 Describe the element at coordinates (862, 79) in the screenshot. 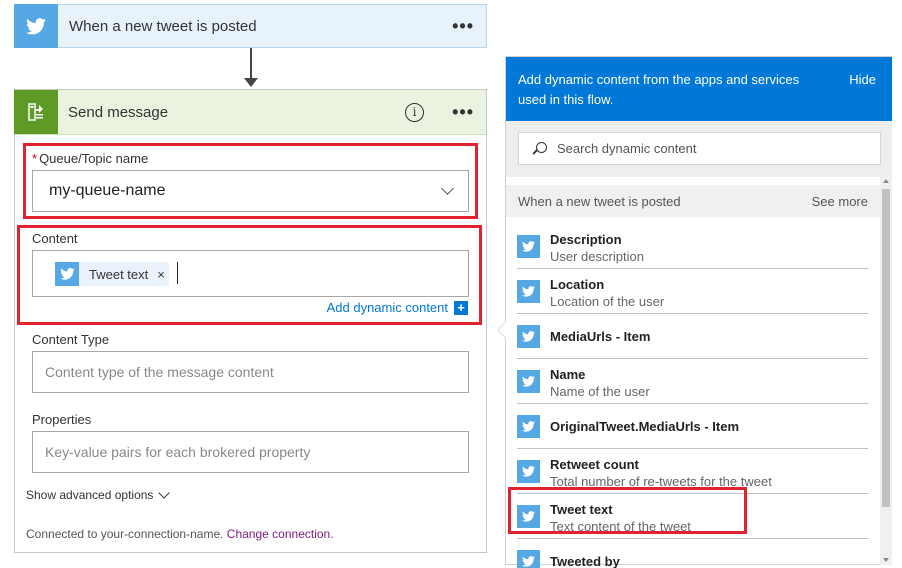

I see `hide-button: Hide` at that location.